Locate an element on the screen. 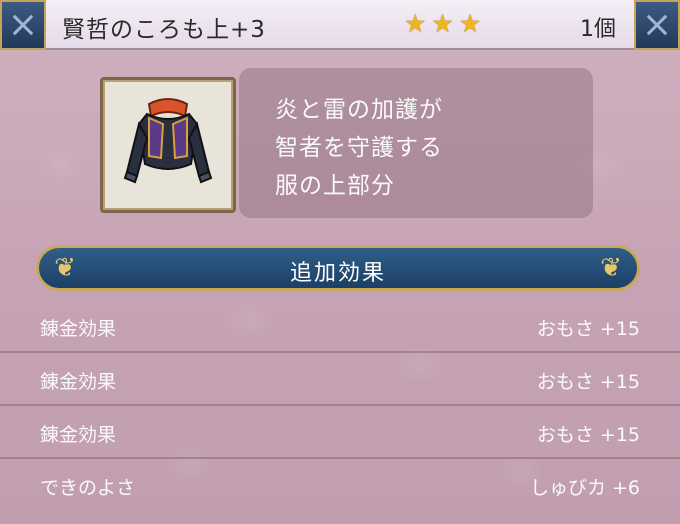 The width and height of the screenshot is (680, 524). item-quantity: 1個 is located at coordinates (598, 29).